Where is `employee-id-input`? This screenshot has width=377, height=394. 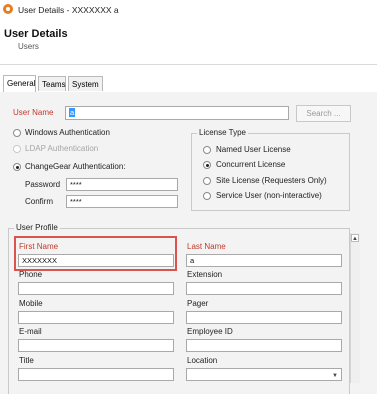
employee-id-input is located at coordinates (264, 345).